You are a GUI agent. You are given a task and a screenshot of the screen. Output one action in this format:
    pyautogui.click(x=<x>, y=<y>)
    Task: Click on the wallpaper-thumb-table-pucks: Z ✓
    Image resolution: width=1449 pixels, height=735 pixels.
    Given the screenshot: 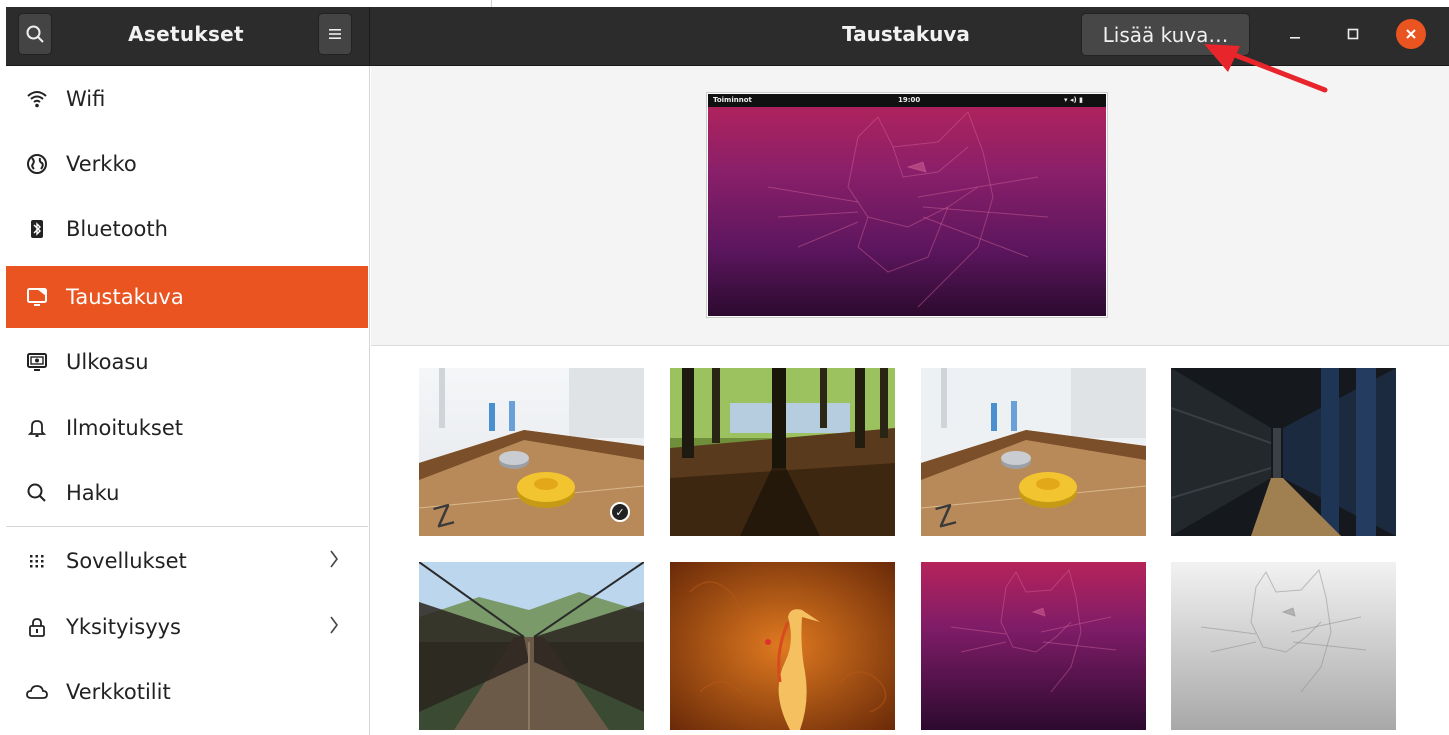 What is the action you would take?
    pyautogui.click(x=531, y=452)
    